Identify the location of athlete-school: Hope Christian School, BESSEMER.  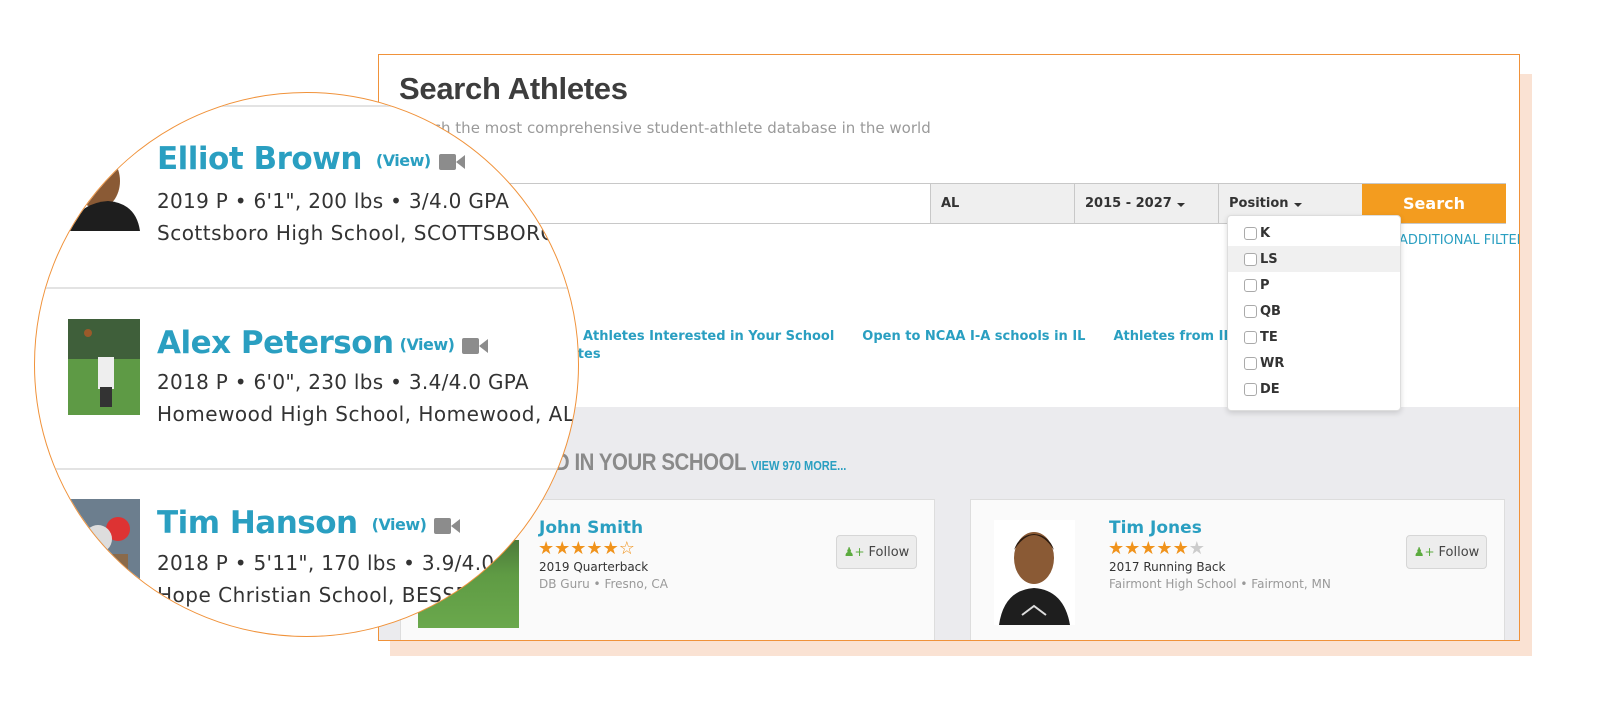
(335, 595).